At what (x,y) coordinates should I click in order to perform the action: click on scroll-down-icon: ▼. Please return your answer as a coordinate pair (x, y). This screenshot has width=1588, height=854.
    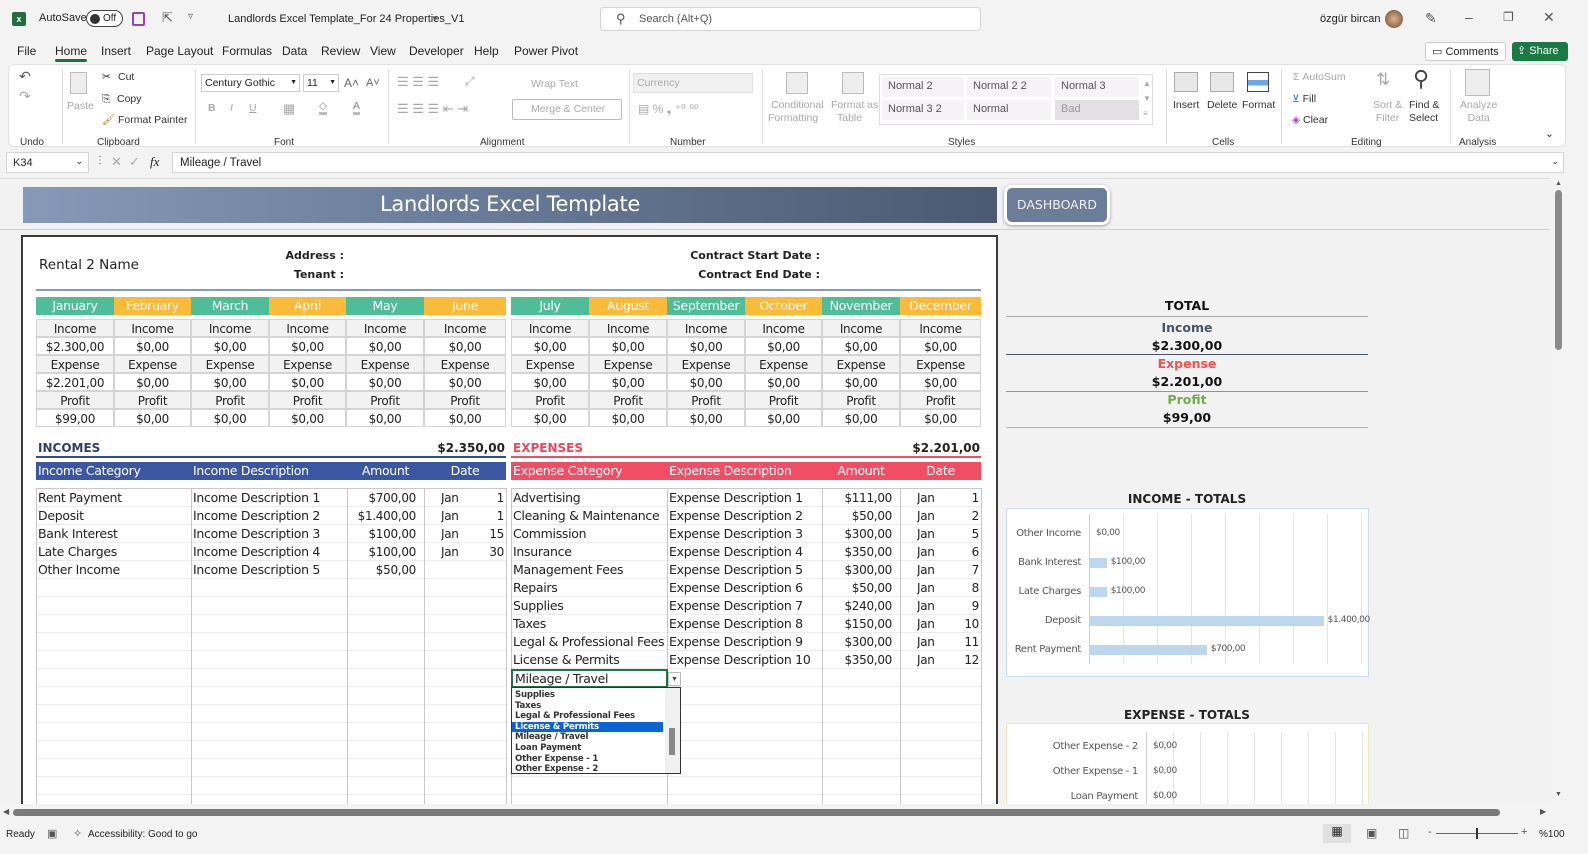
    Looking at the image, I should click on (1558, 794).